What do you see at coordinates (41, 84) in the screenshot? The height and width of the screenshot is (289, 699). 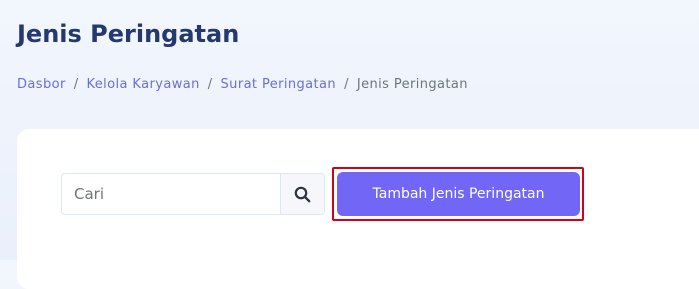 I see `breadcrumb-link-dasbor: Dasbor` at bounding box center [41, 84].